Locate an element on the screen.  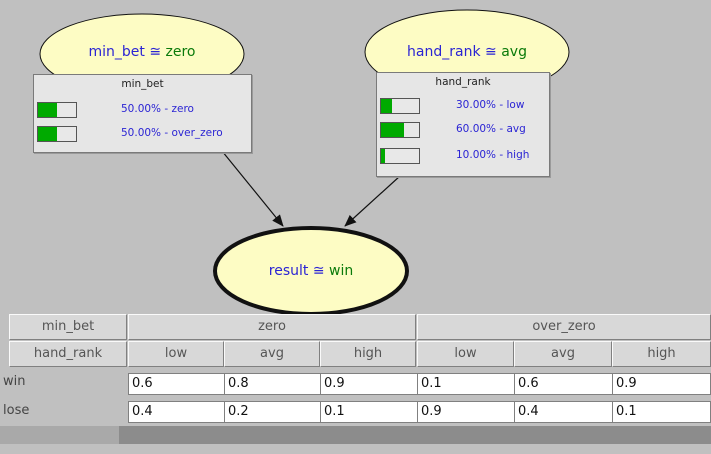
state-label: 10.00% - high is located at coordinates (493, 155).